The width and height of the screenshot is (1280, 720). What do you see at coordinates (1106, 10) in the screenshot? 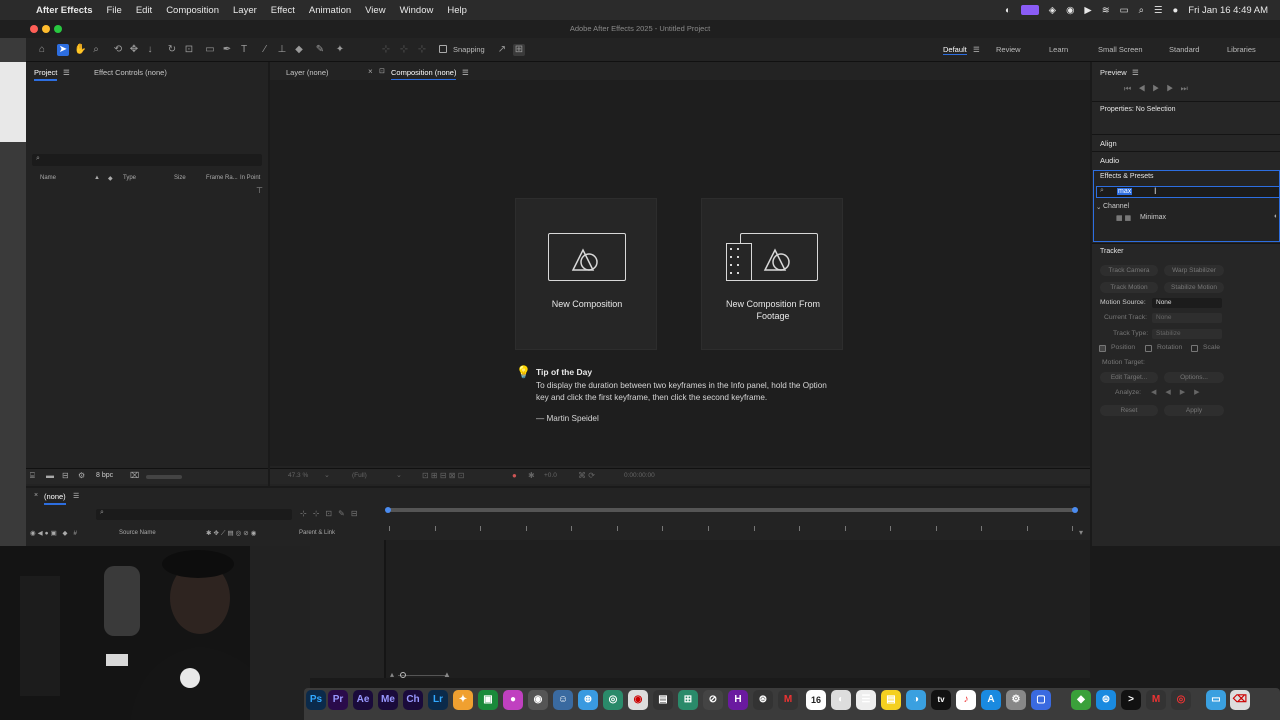
I see `wifi-icon: ≋` at bounding box center [1106, 10].